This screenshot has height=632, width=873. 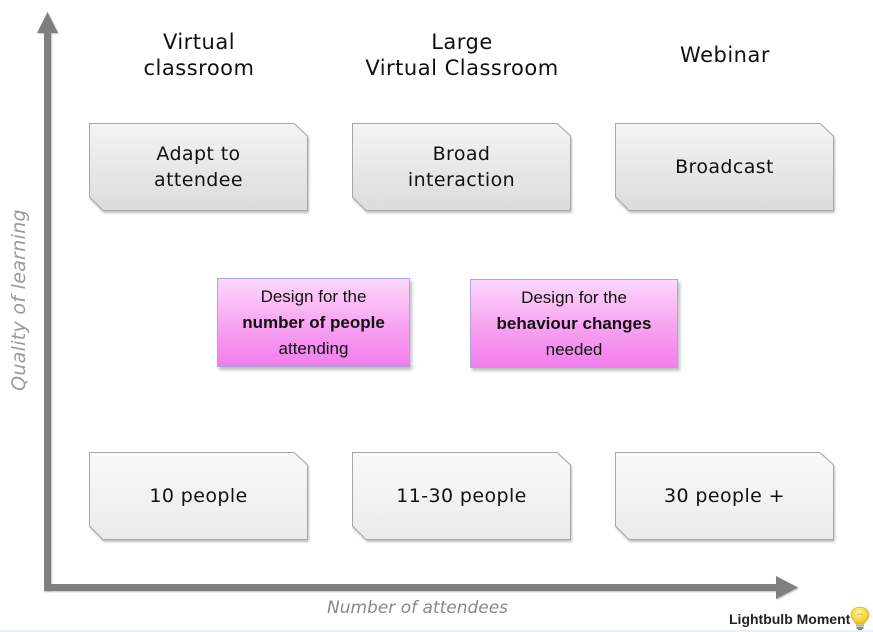 I want to click on column-title-line: Webinar, so click(x=725, y=55).